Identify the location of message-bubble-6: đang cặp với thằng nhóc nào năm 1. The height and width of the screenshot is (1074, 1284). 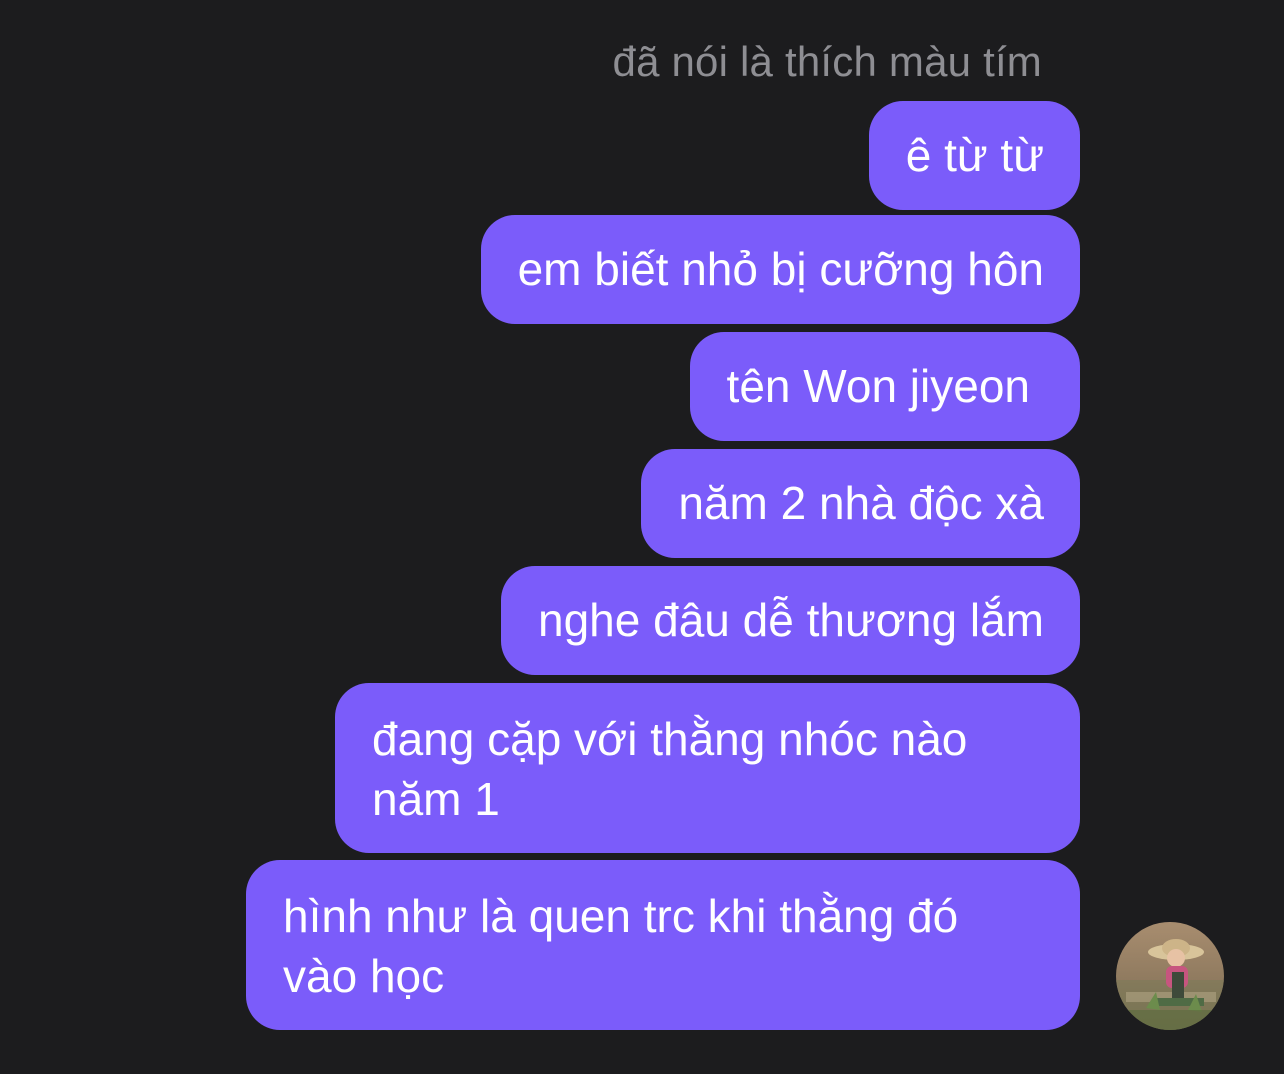
(707, 768).